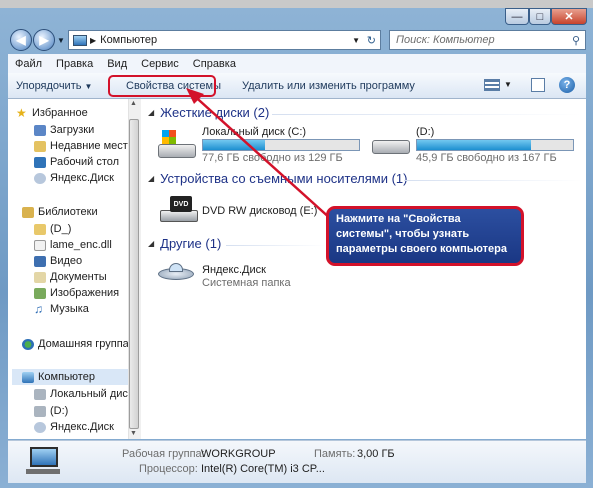  Describe the element at coordinates (445, 40) in the screenshot. I see `search-placeholder: Поиск: Компьютер` at that location.